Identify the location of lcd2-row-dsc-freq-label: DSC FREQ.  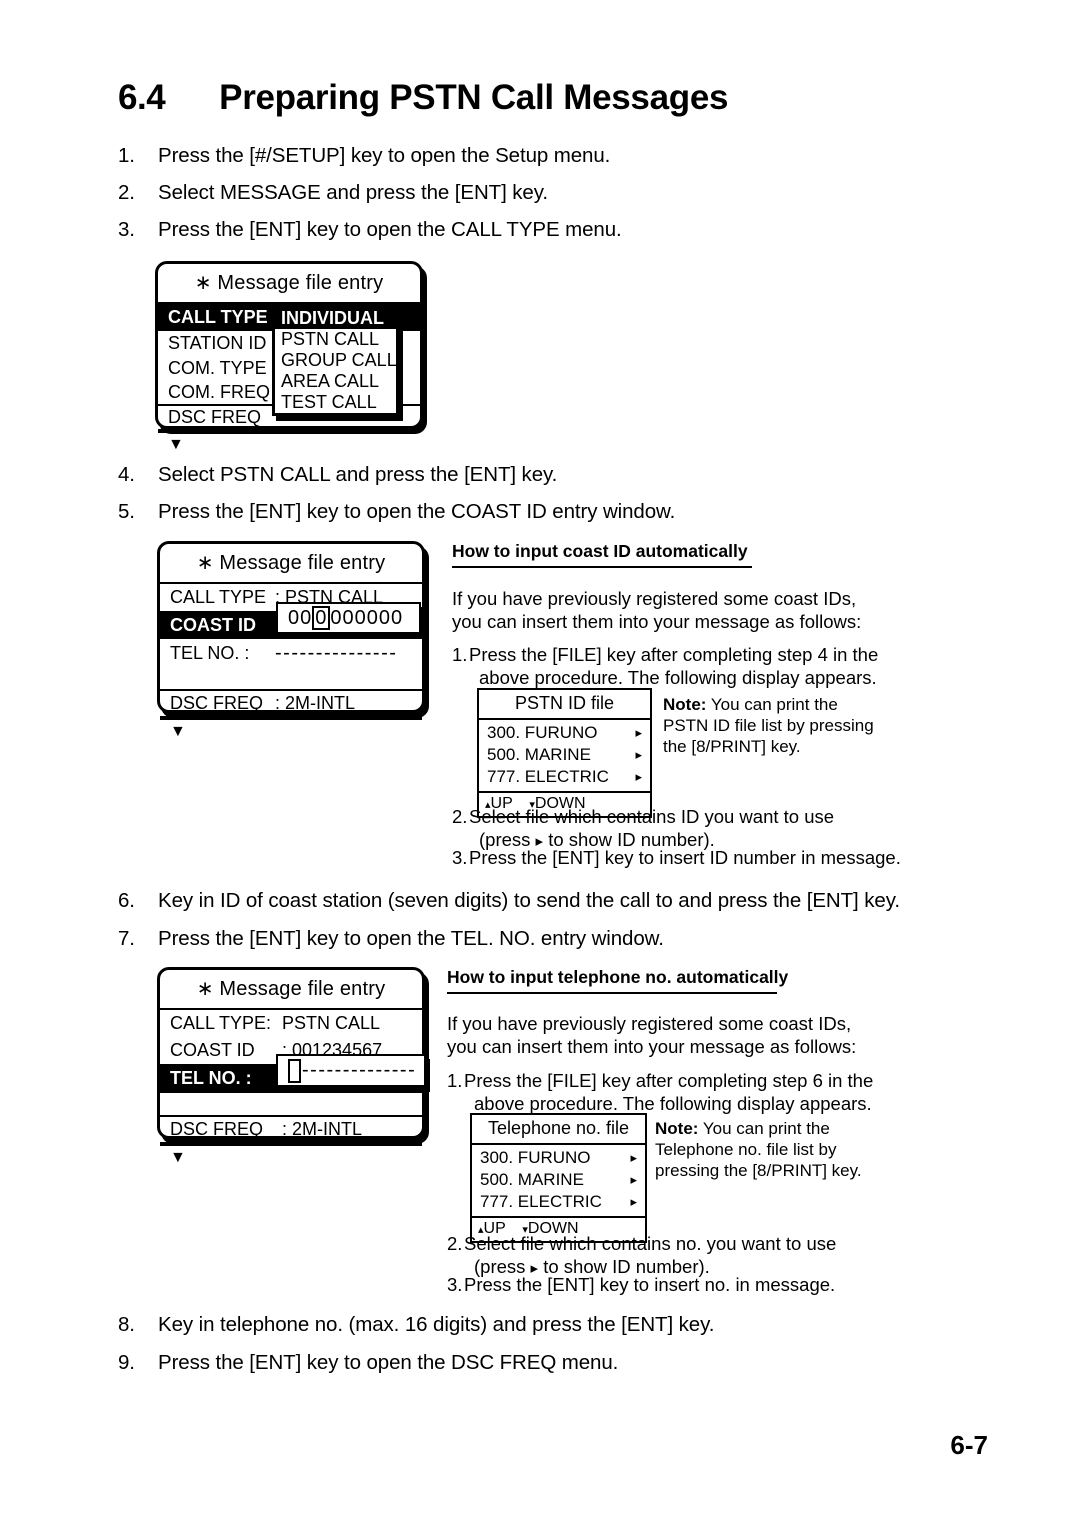
(217, 703).